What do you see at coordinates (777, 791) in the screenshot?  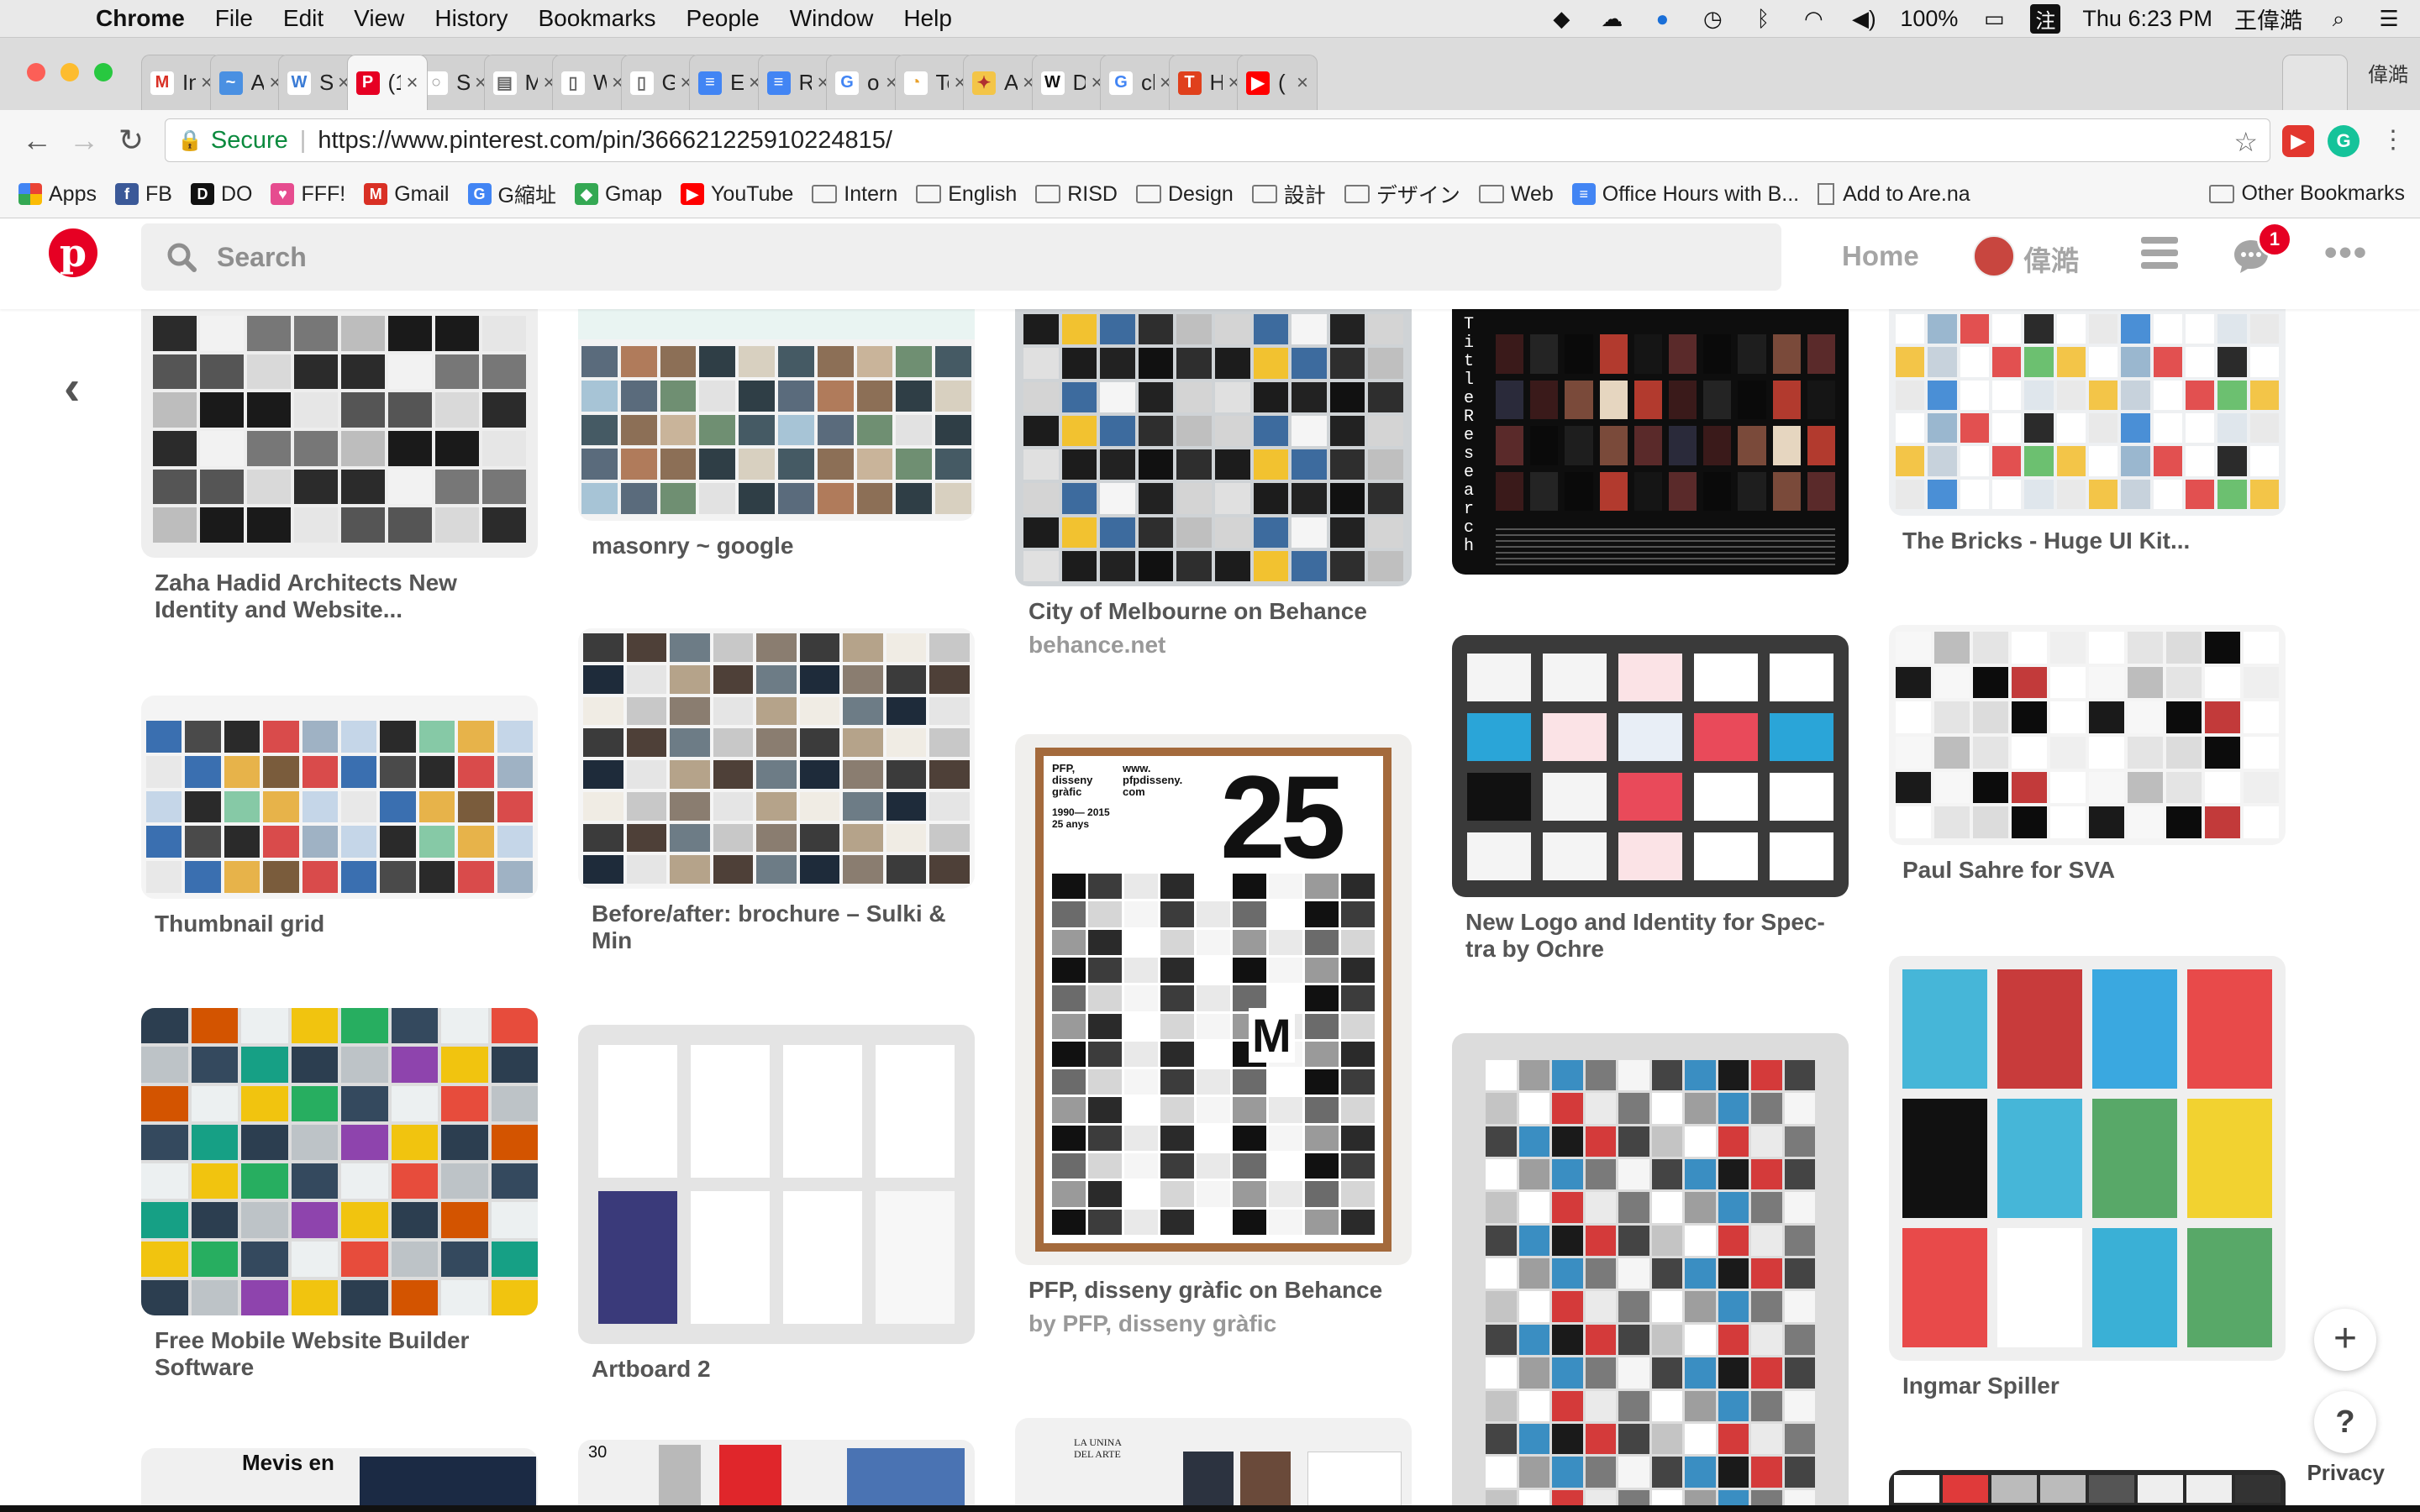 I see `pin-card: Before/after: brochure – Sulki & Min` at bounding box center [777, 791].